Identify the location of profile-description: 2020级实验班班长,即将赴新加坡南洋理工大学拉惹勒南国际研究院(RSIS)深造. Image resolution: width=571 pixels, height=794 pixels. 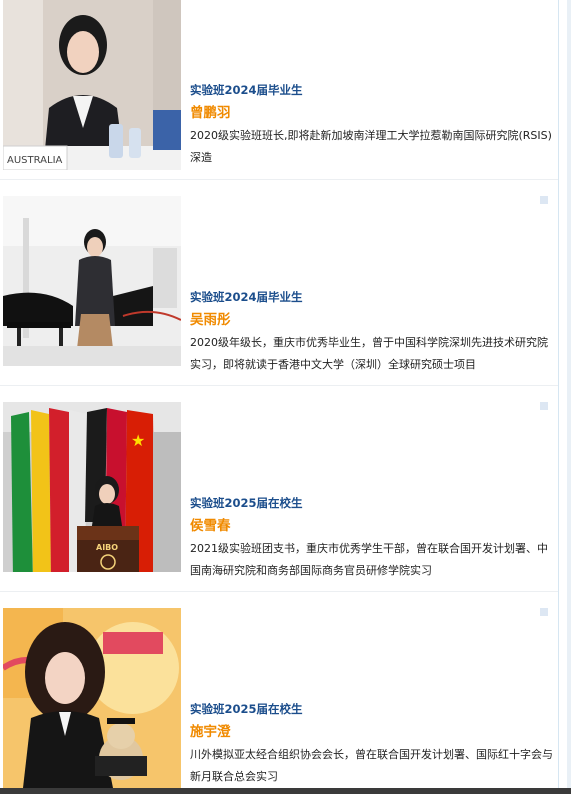
(371, 146).